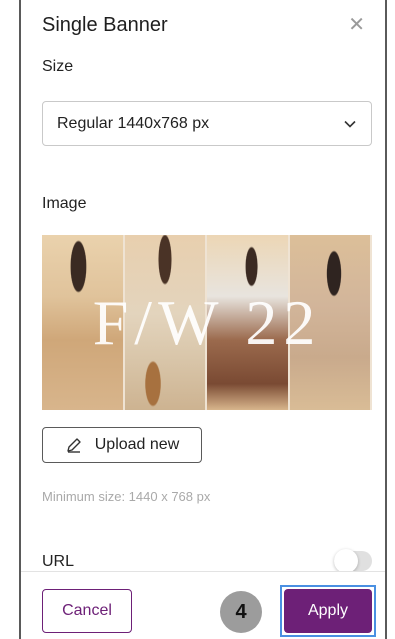 The image size is (395, 639). What do you see at coordinates (74, 445) in the screenshot?
I see `pencil-icon` at bounding box center [74, 445].